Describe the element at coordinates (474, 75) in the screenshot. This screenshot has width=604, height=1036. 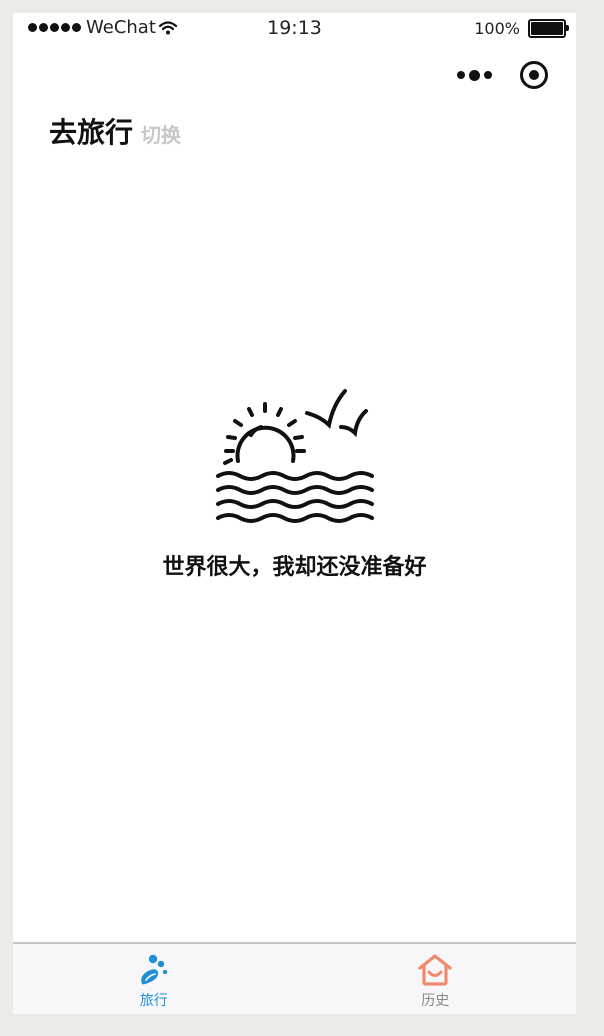
I see `more-menu-icon` at that location.